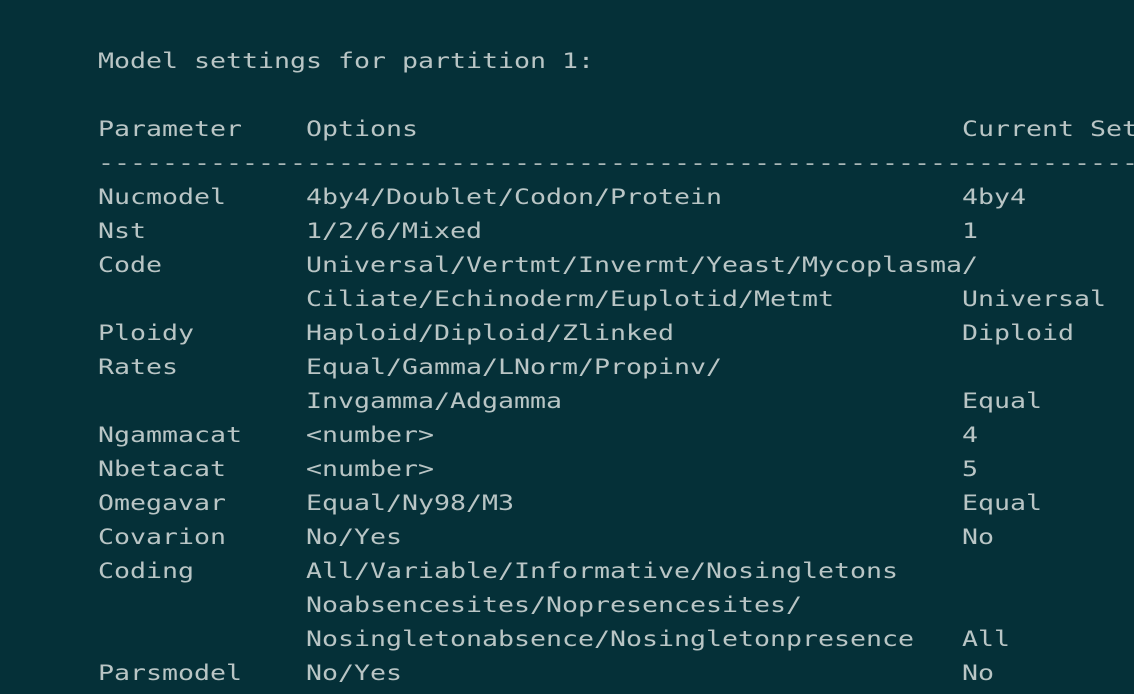 This screenshot has width=1134, height=694. I want to click on title-text: Model settings for partition 1:, so click(345, 61).